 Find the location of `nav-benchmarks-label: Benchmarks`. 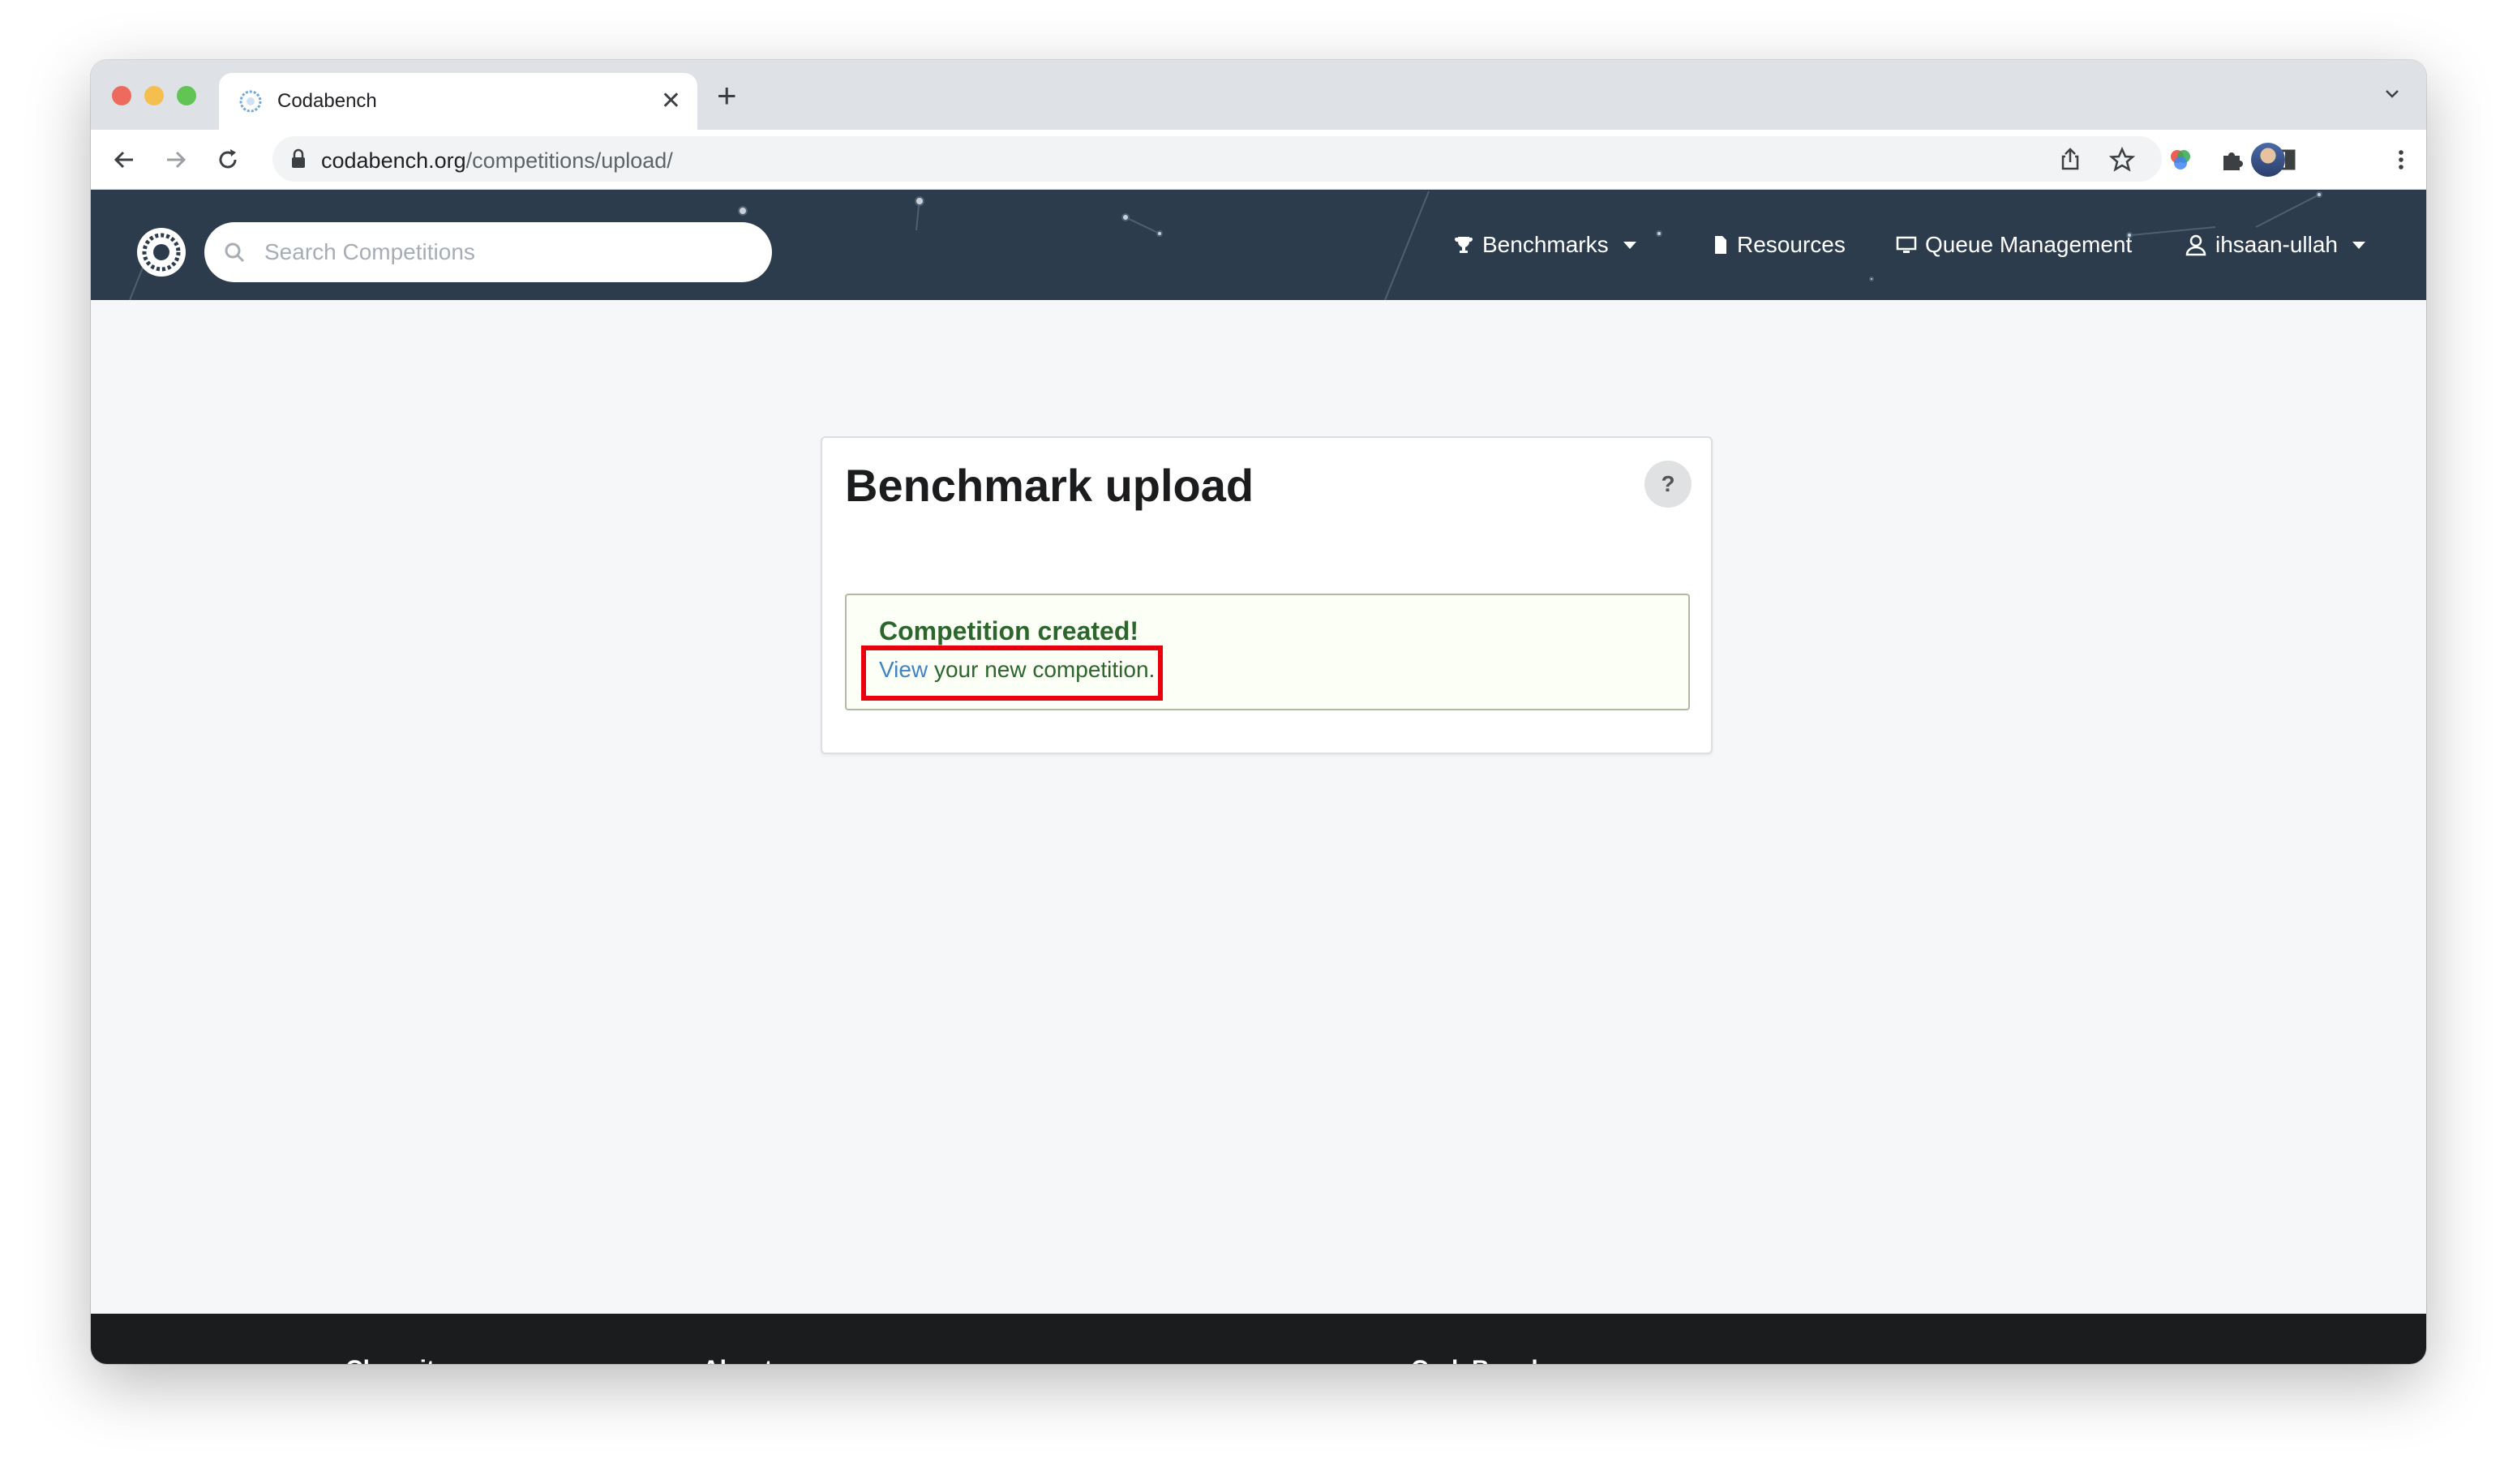

nav-benchmarks-label: Benchmarks is located at coordinates (1545, 244).